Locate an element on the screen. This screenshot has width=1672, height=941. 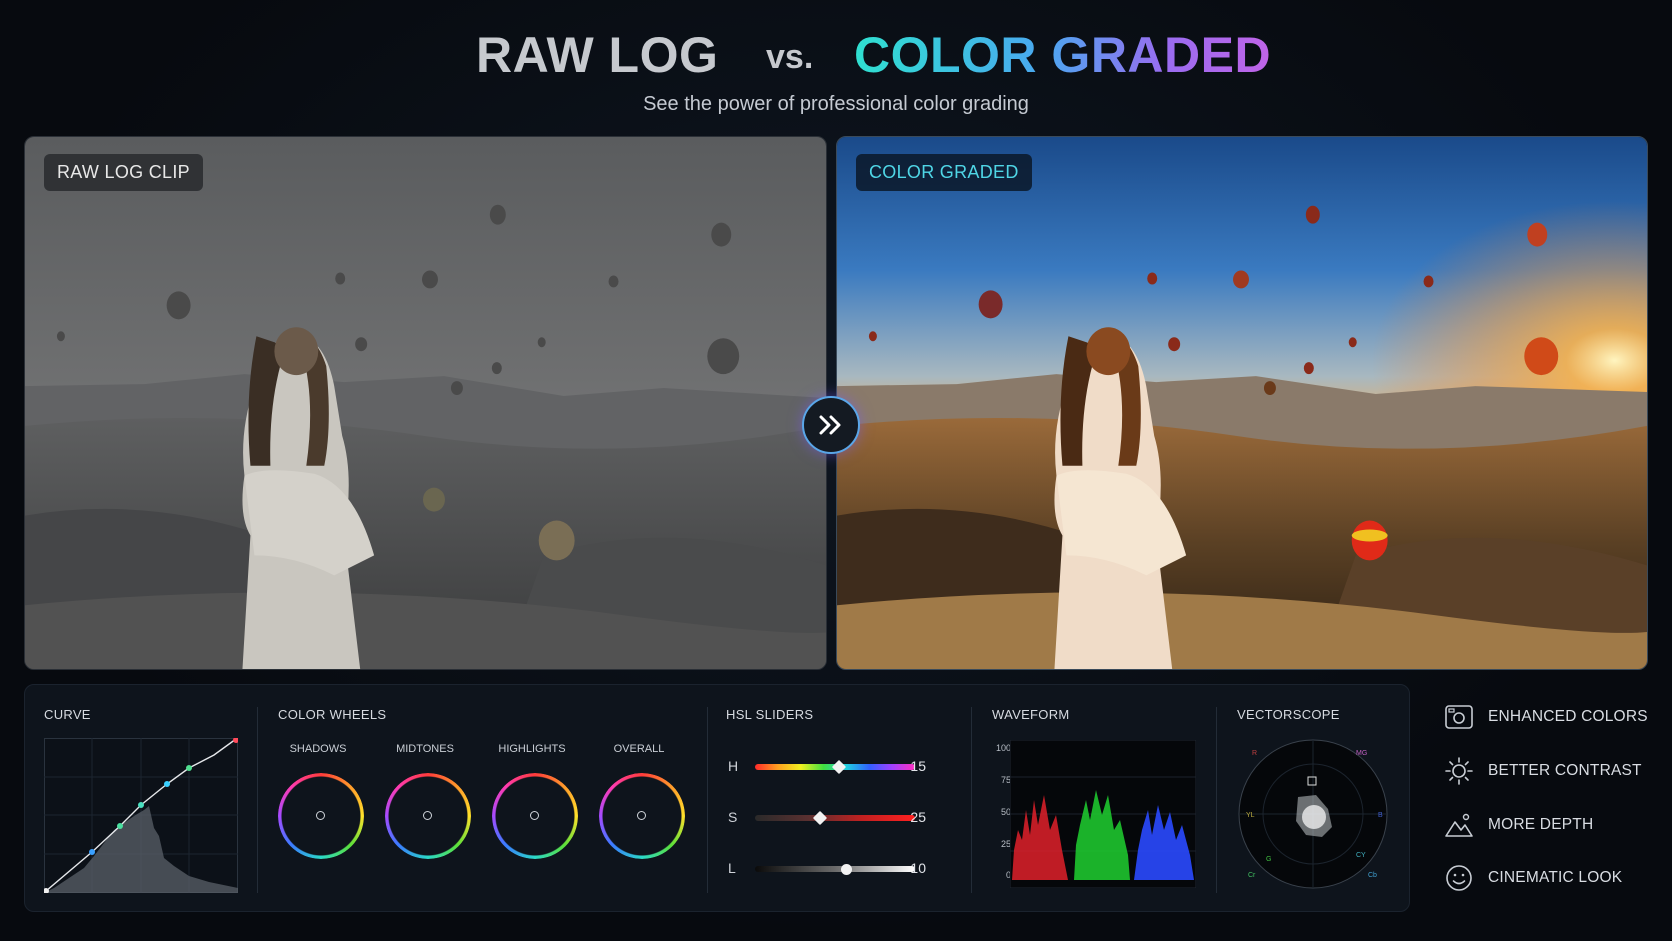
wheel-label-overall: OVERALL is located at coordinates (639, 749).